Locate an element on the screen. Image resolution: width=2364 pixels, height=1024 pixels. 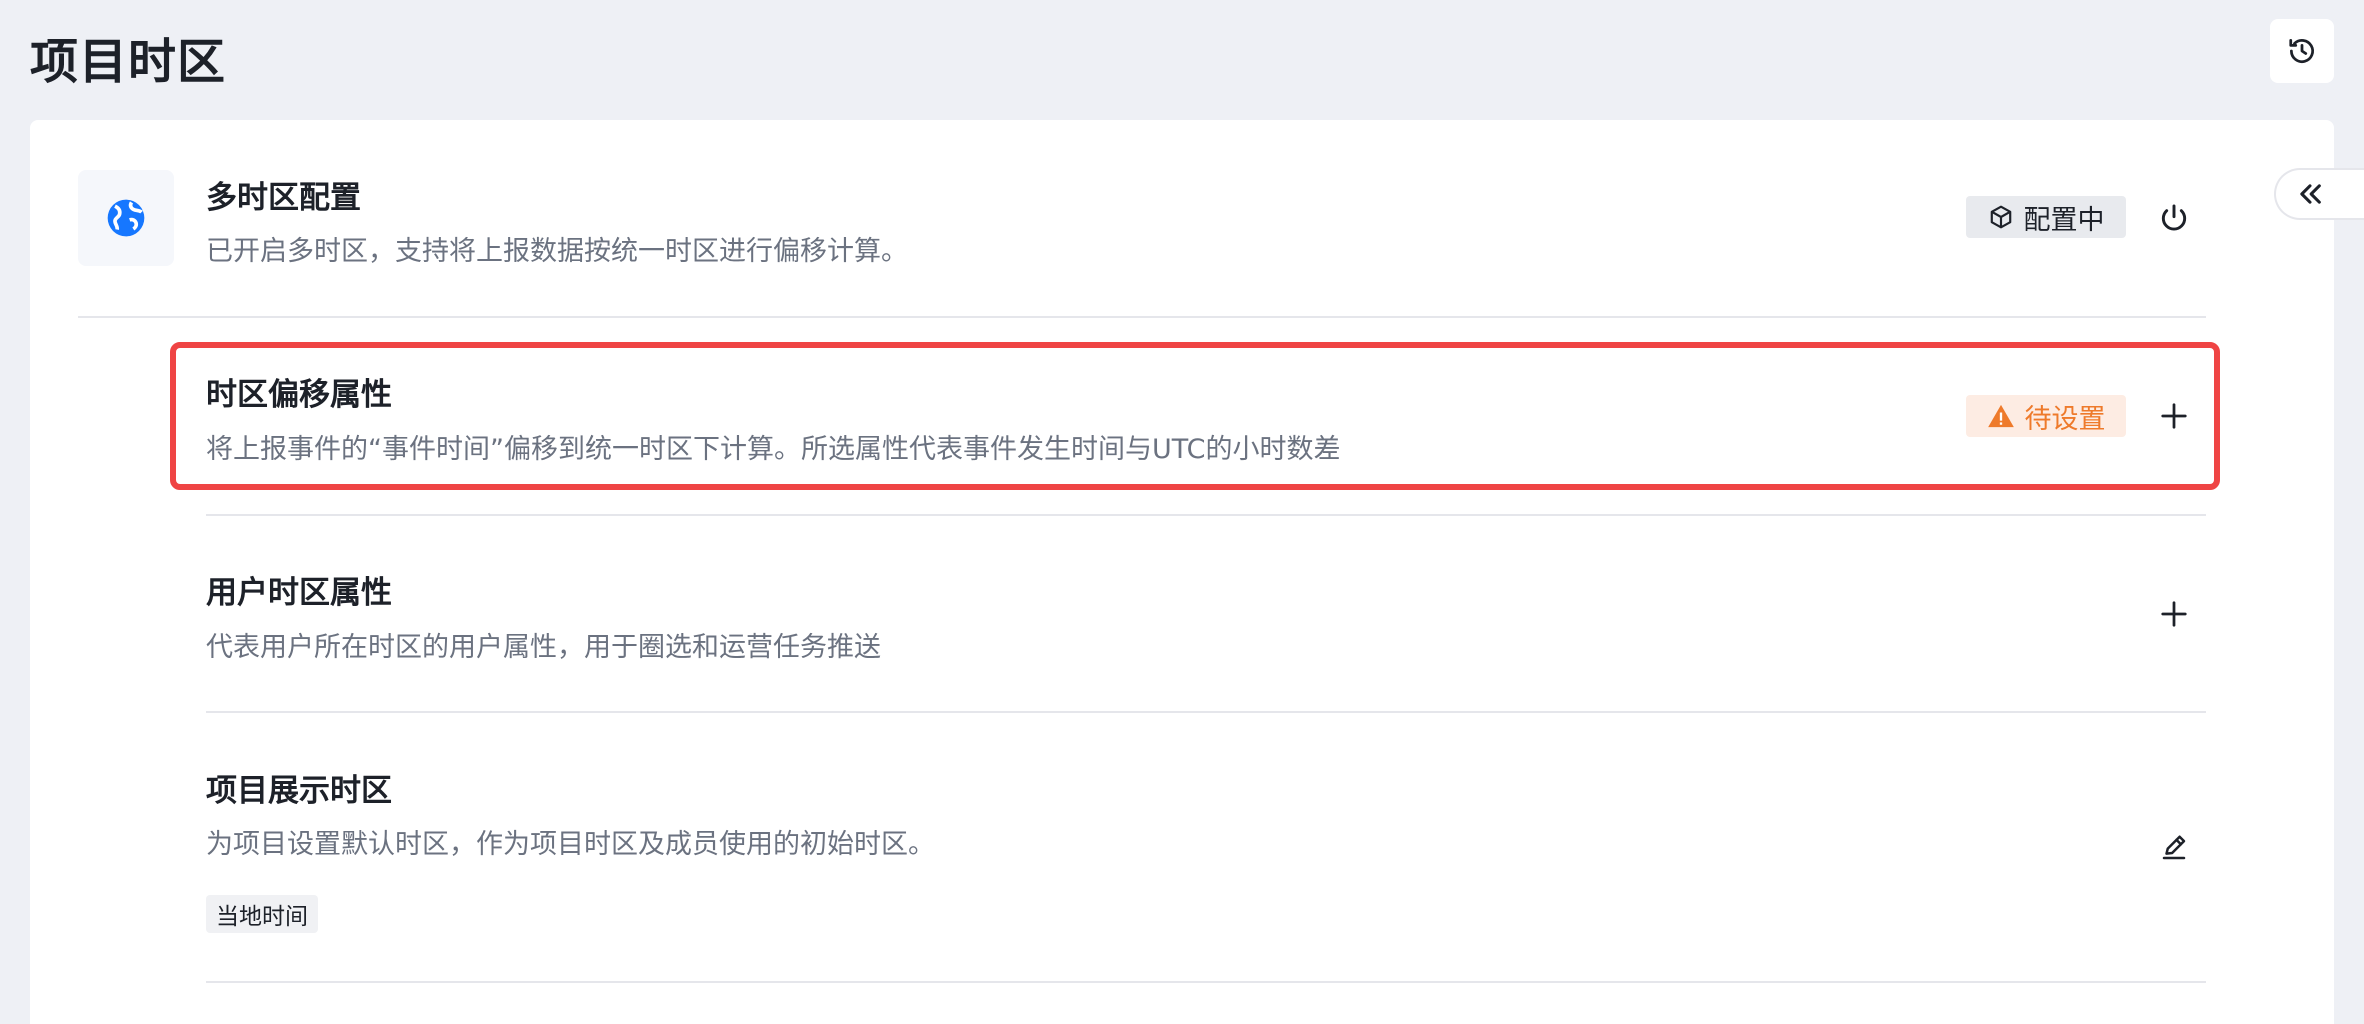
add-offset-property-button is located at coordinates (2174, 416).